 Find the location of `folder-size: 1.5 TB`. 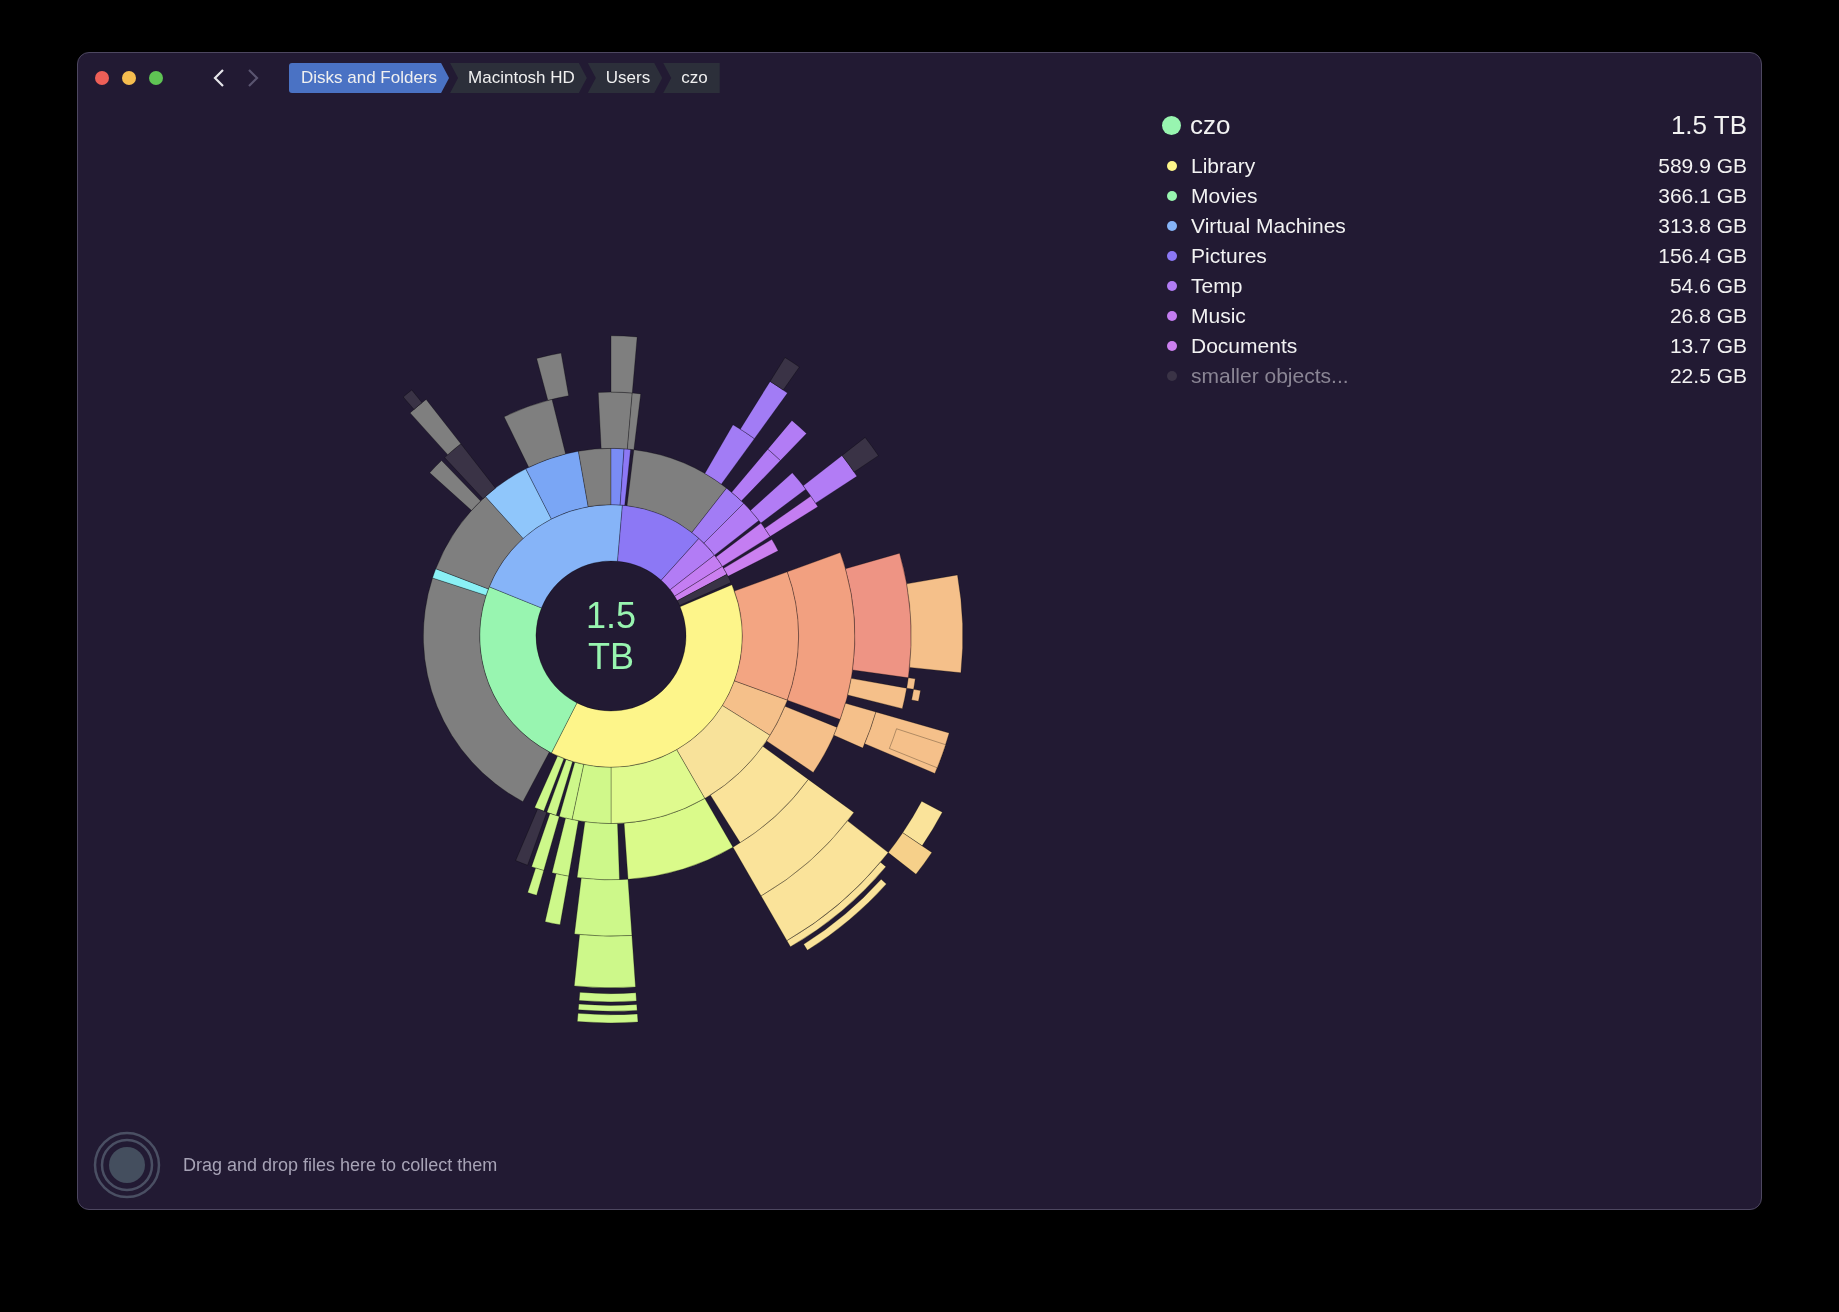

folder-size: 1.5 TB is located at coordinates (1708, 125).